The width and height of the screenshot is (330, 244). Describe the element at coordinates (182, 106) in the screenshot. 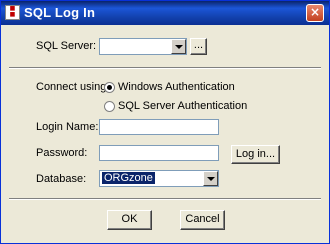

I see `sql-auth-label: SQL Server Authentication` at that location.